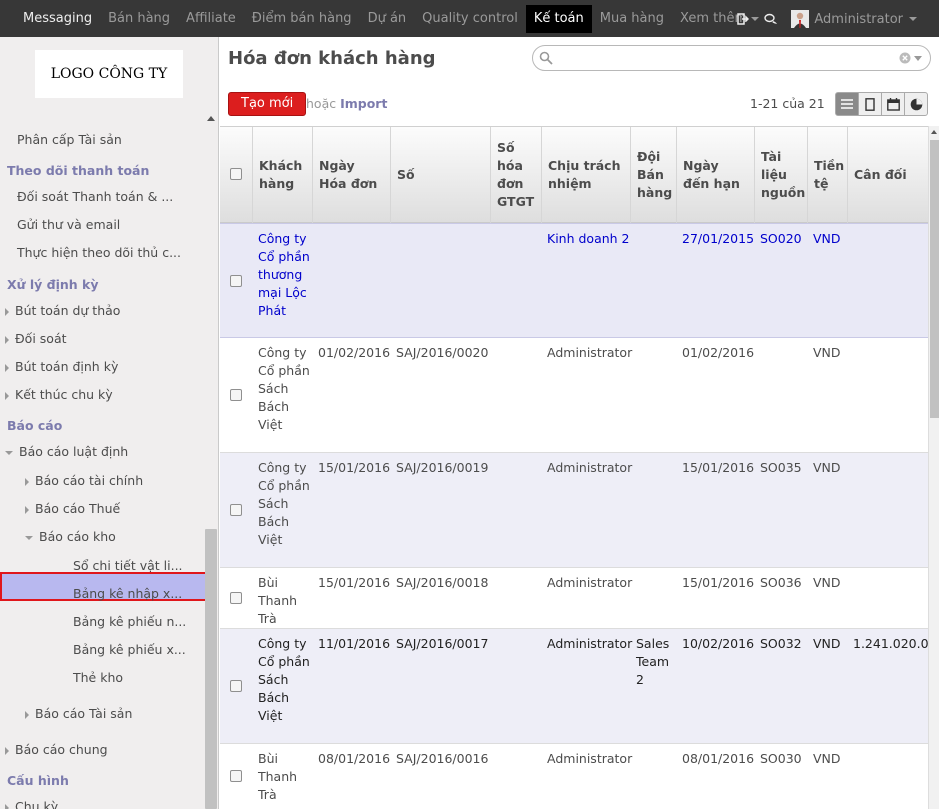 The height and width of the screenshot is (809, 939). I want to click on sidebar-item-14: Báo cáo kho, so click(70, 536).